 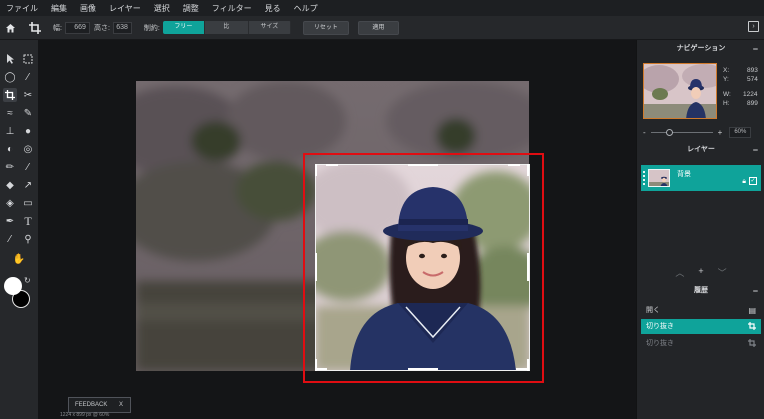 I want to click on dodge-icon: ◐, so click(x=10, y=149).